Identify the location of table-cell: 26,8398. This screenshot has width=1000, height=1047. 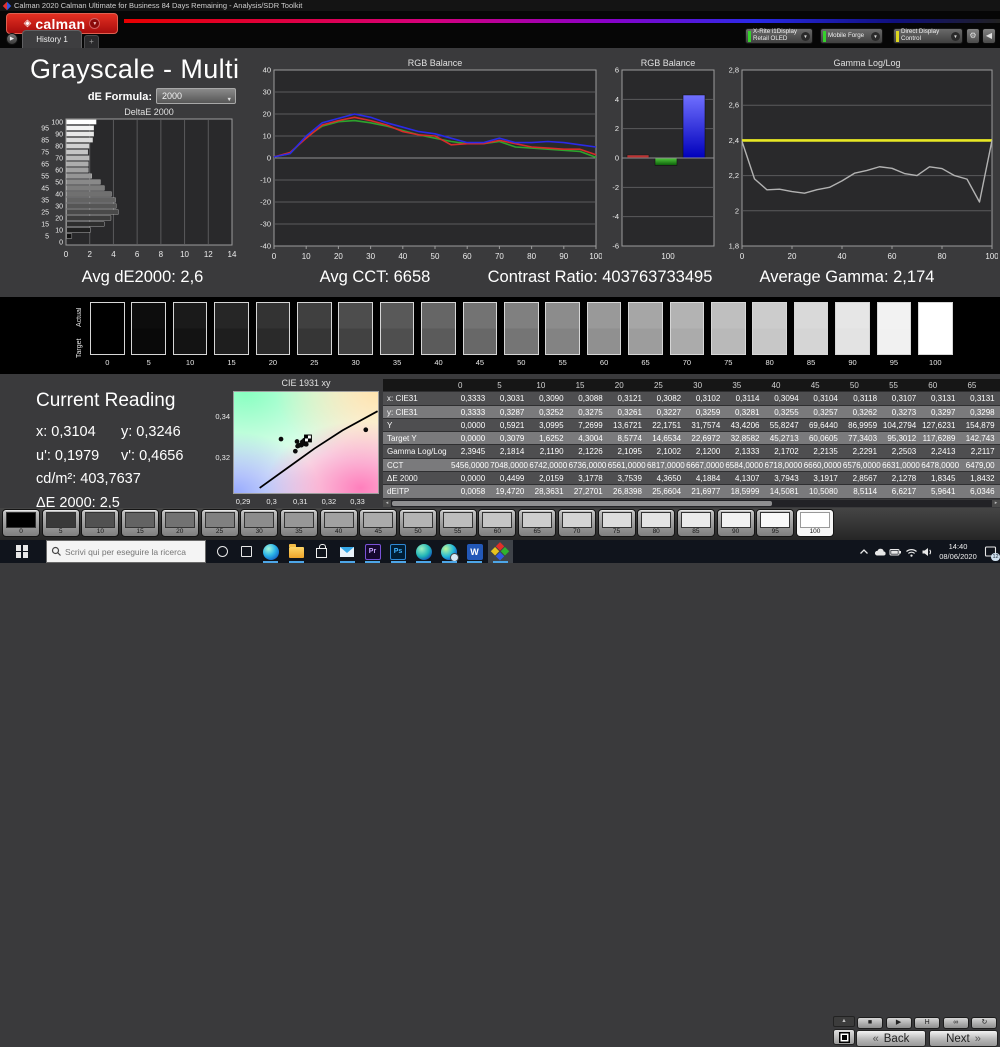
(627, 492).